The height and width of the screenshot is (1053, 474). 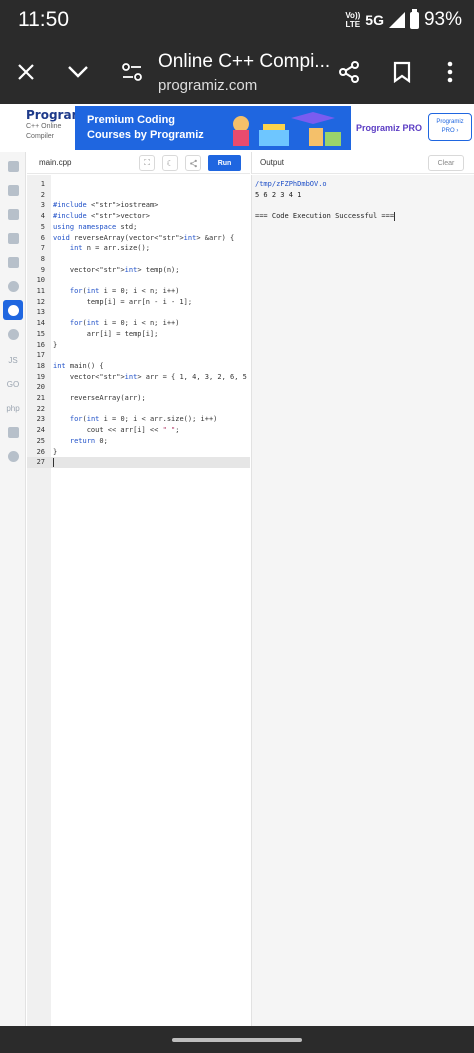 I want to click on code-line: 7 int n = arr.size();, so click(x=138, y=248).